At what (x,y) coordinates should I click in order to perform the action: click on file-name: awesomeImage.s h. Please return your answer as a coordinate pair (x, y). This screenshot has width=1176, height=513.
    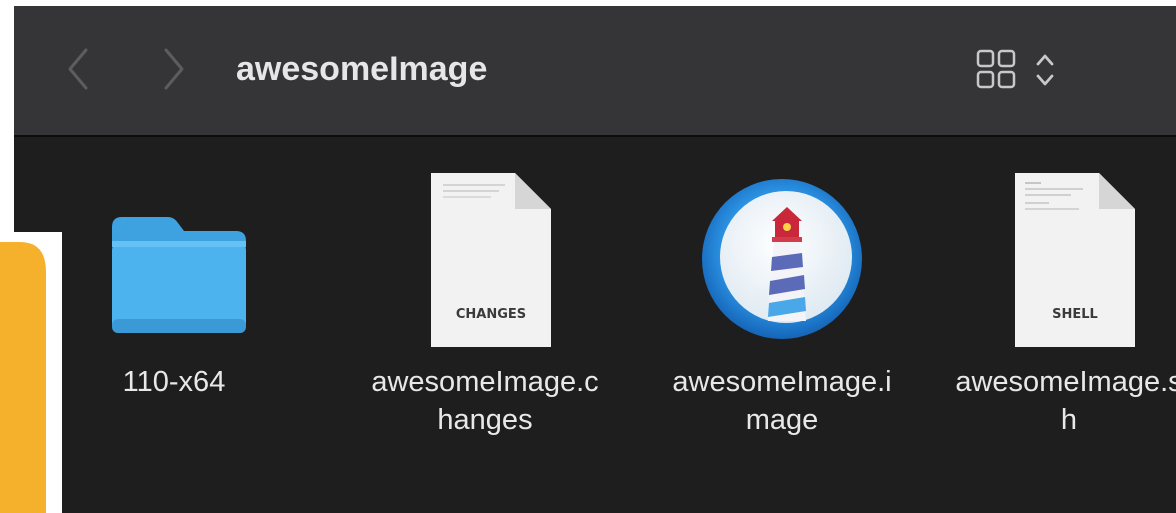
    Looking at the image, I should click on (1050, 401).